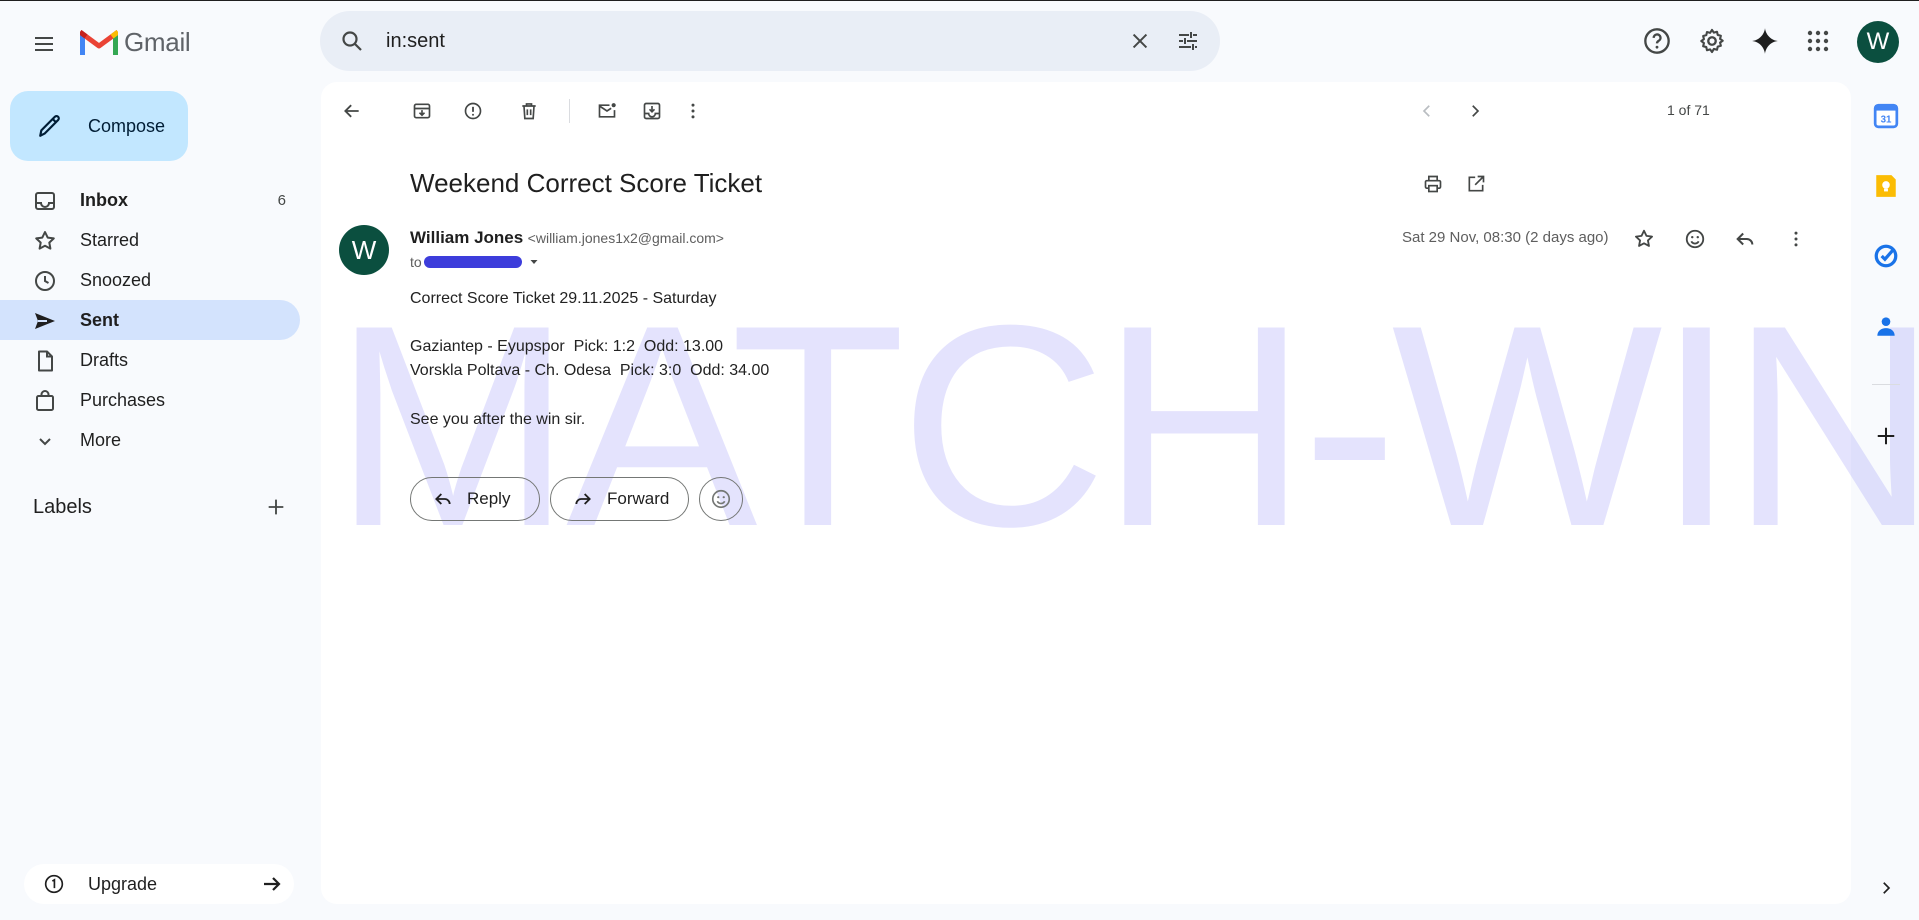 Image resolution: width=1919 pixels, height=920 pixels. I want to click on sparkle-icon, so click(1765, 41).